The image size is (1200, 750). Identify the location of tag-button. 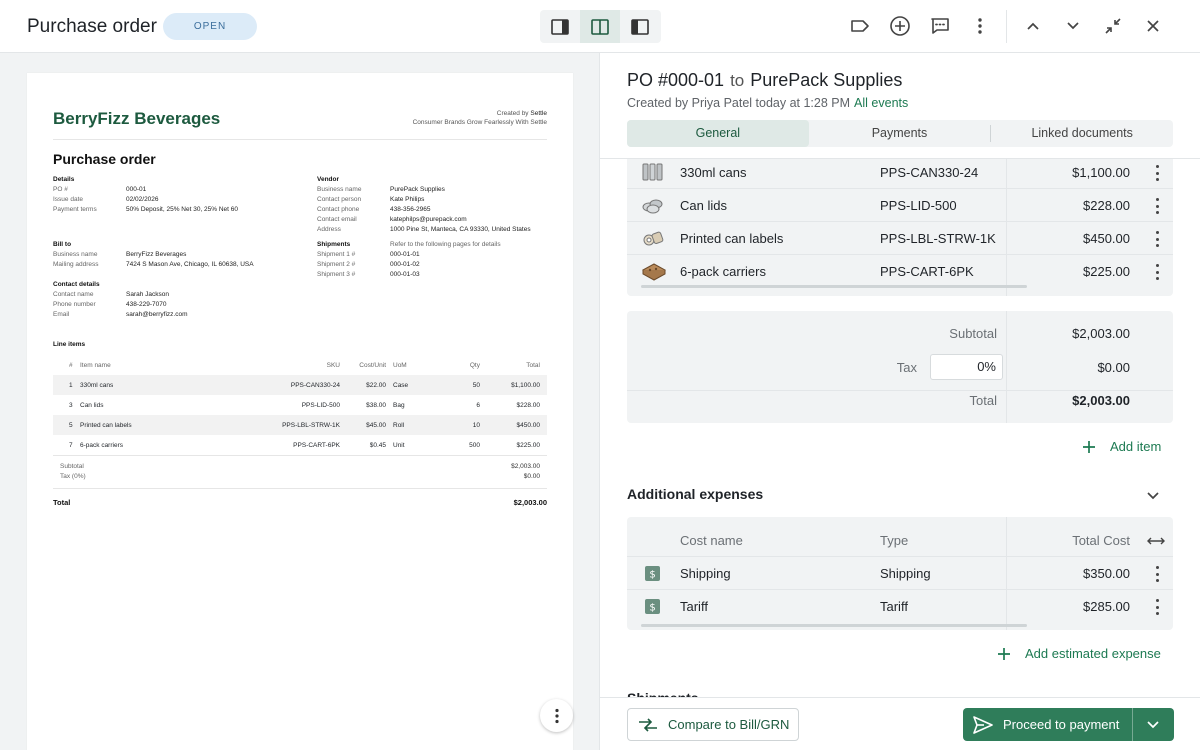
(860, 26).